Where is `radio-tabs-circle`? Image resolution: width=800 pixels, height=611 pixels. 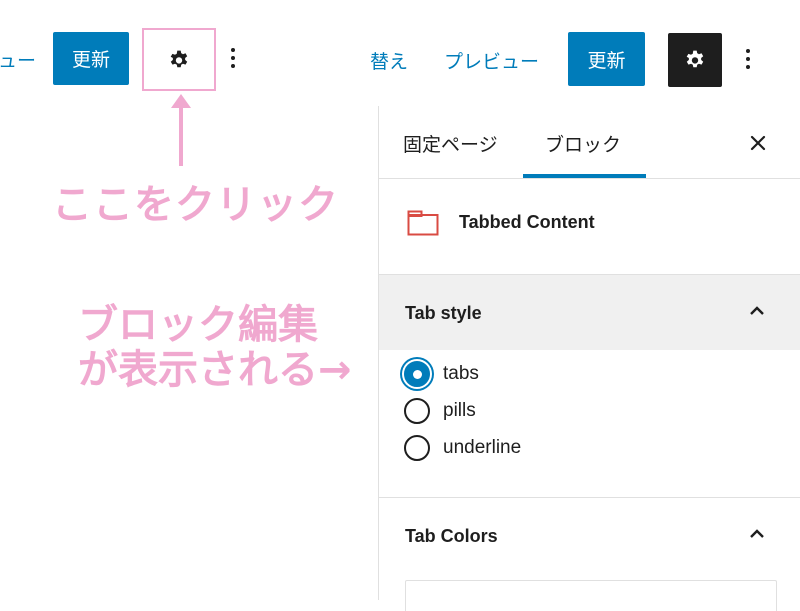
radio-tabs-circle is located at coordinates (417, 374).